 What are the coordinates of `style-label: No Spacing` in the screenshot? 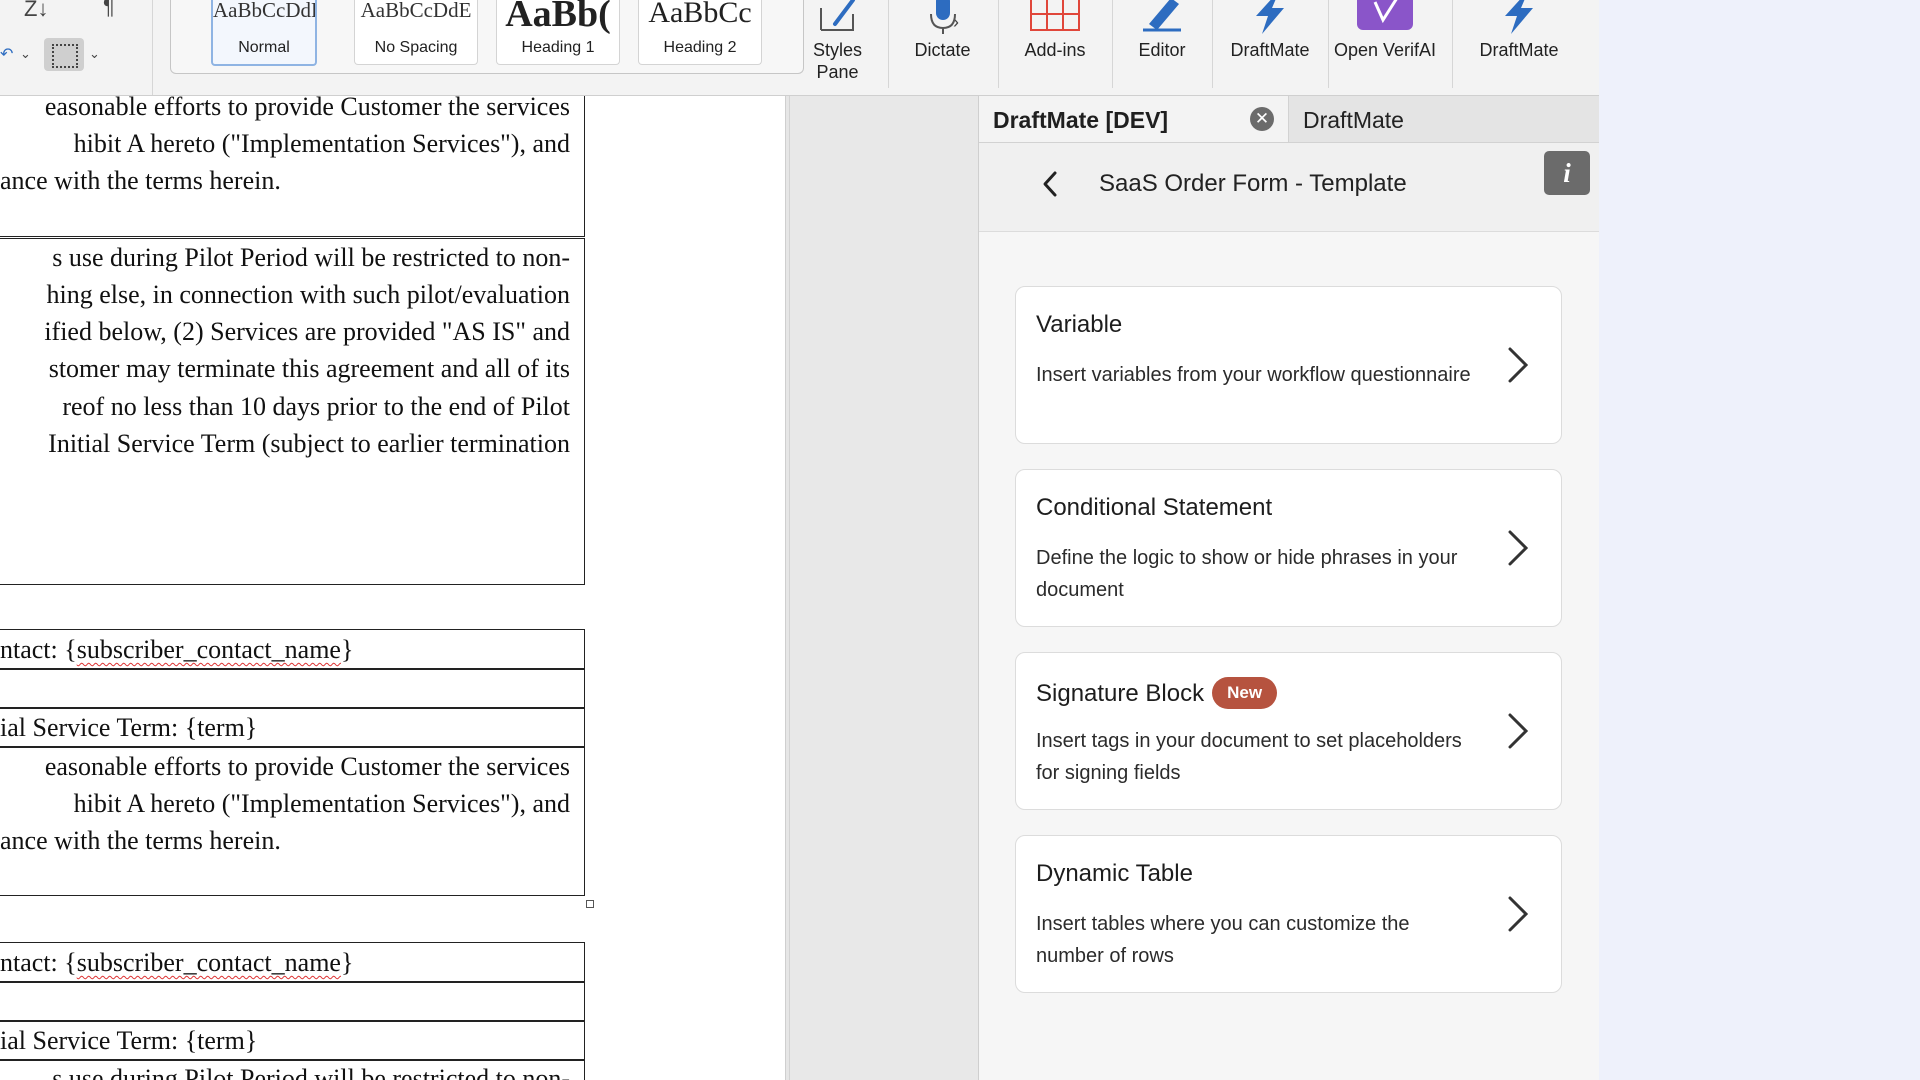 It's located at (416, 47).